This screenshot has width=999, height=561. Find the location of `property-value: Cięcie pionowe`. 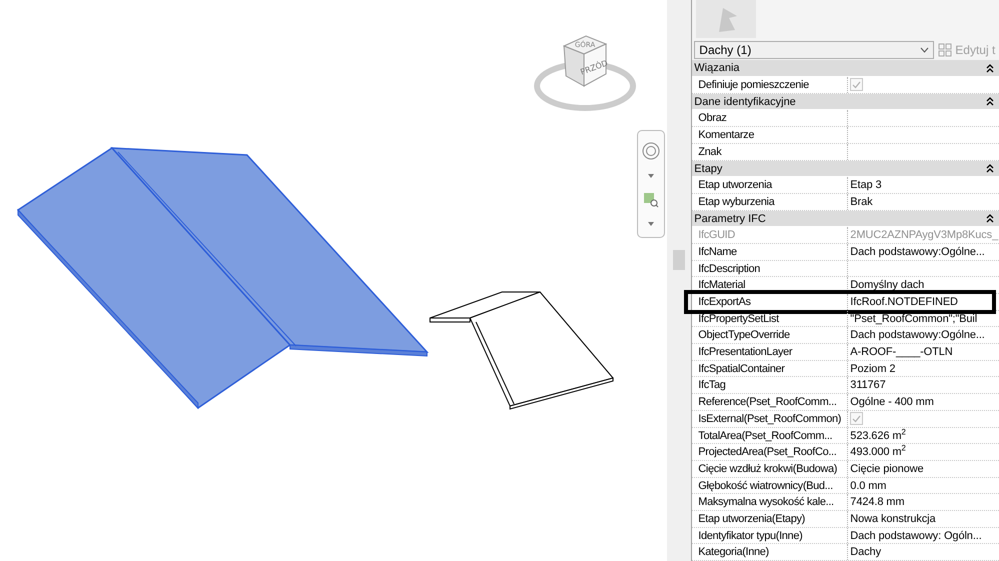

property-value: Cięcie pionowe is located at coordinates (923, 468).